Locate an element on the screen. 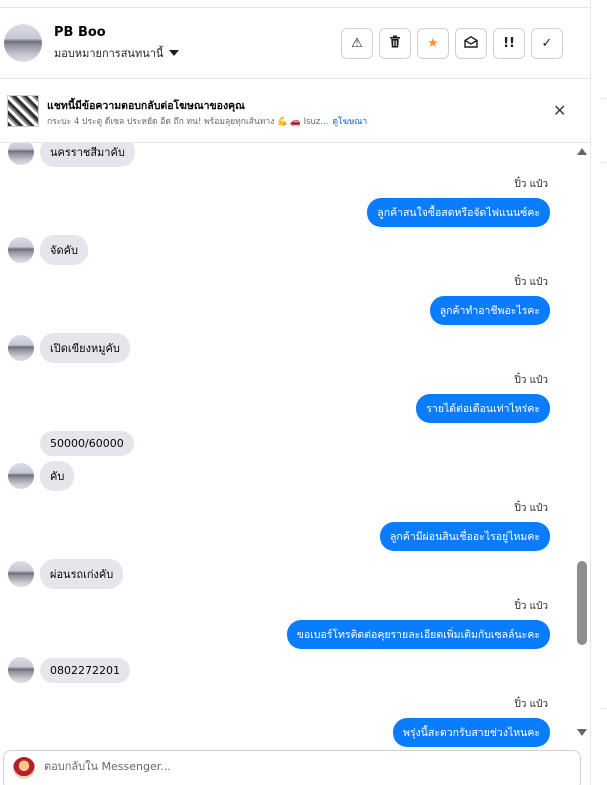  follow-up-button: !! is located at coordinates (509, 43).